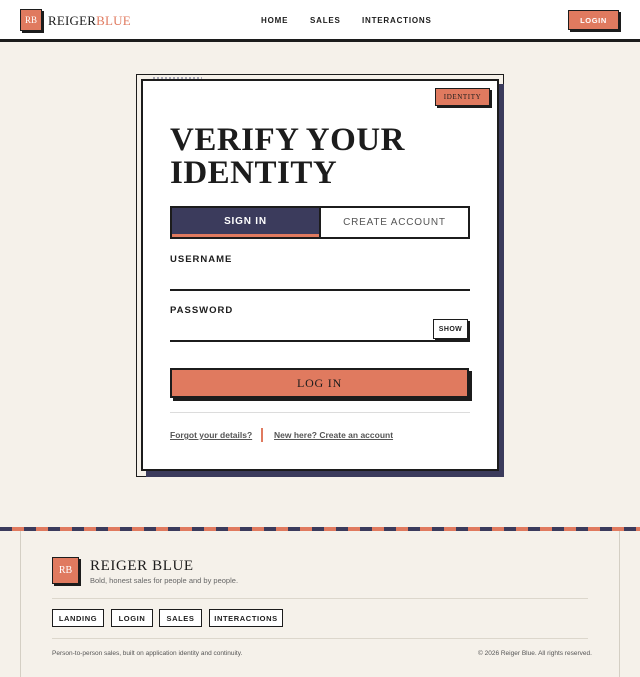 This screenshot has height=677, width=640. I want to click on brand-first: REIGER, so click(72, 20).